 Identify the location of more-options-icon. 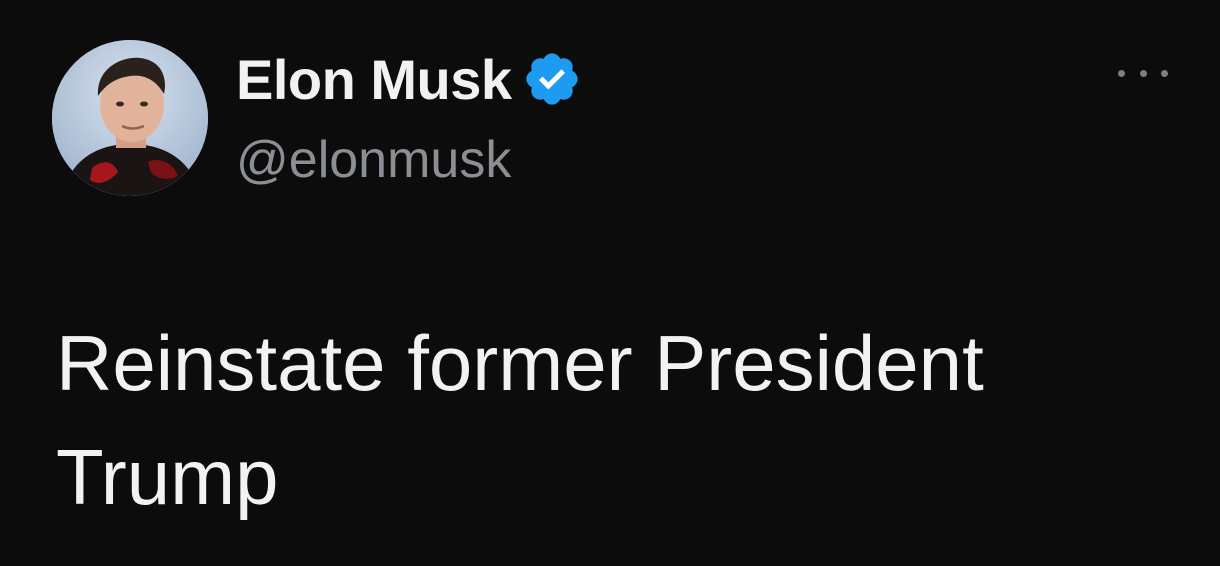
(1143, 73).